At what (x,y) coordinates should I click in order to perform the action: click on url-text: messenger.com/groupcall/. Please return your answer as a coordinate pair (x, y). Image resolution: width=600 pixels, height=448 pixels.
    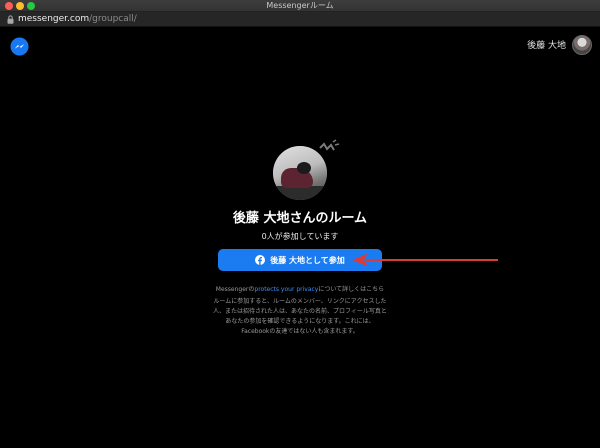
    Looking at the image, I should click on (77, 19).